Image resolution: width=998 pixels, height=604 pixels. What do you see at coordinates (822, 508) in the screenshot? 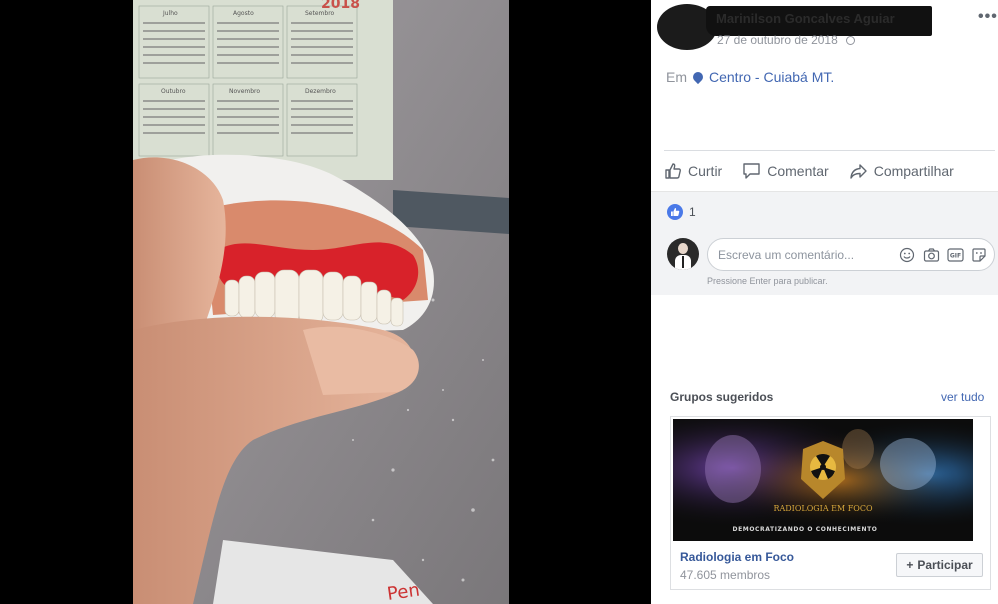
I see `cover-logo-text: RADIOLOGIA EM FOCO` at bounding box center [822, 508].